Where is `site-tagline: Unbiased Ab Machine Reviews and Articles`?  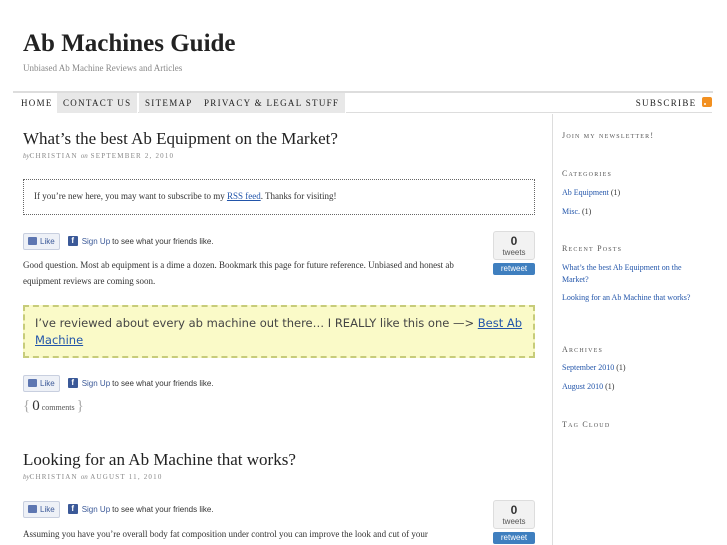 site-tagline: Unbiased Ab Machine Reviews and Articles is located at coordinates (103, 68).